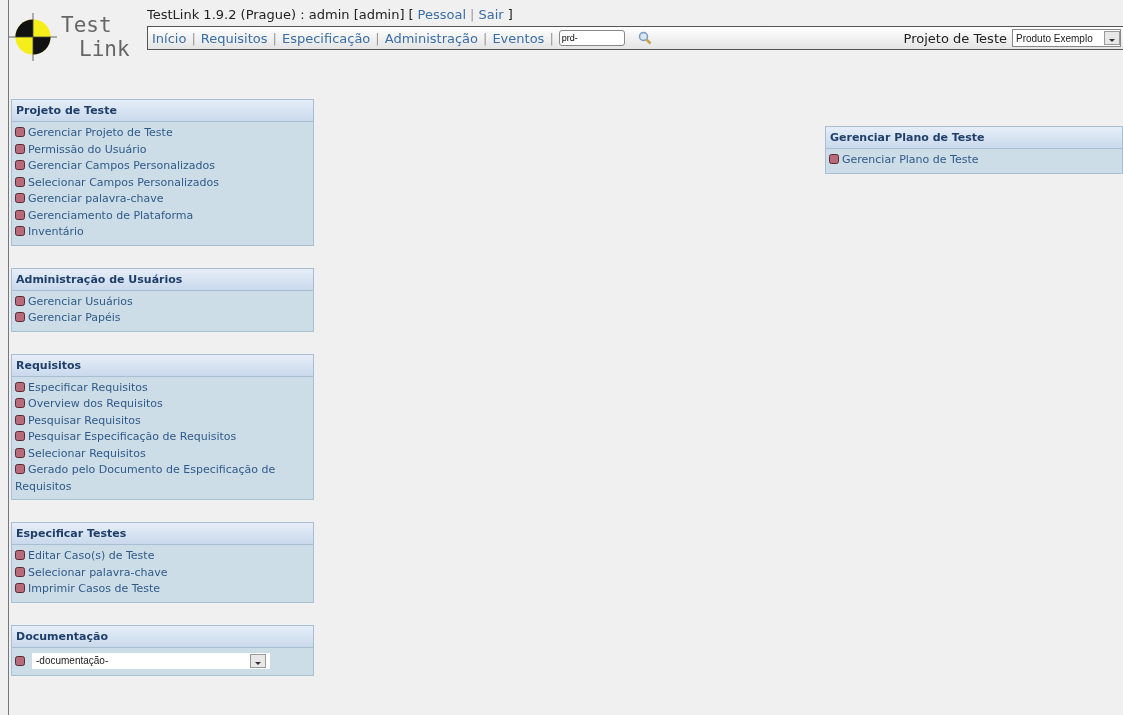 The width and height of the screenshot is (1123, 715). What do you see at coordinates (74, 37) in the screenshot?
I see `logo: Test Link` at bounding box center [74, 37].